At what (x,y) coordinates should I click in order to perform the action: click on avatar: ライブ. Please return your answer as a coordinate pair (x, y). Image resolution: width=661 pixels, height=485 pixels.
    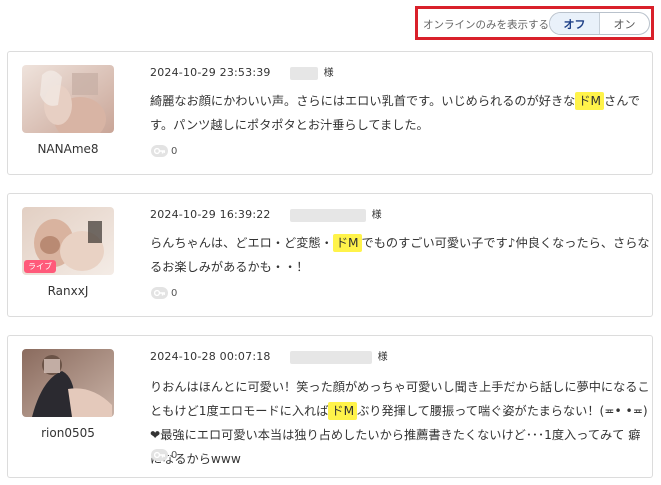
    Looking at the image, I should click on (68, 241).